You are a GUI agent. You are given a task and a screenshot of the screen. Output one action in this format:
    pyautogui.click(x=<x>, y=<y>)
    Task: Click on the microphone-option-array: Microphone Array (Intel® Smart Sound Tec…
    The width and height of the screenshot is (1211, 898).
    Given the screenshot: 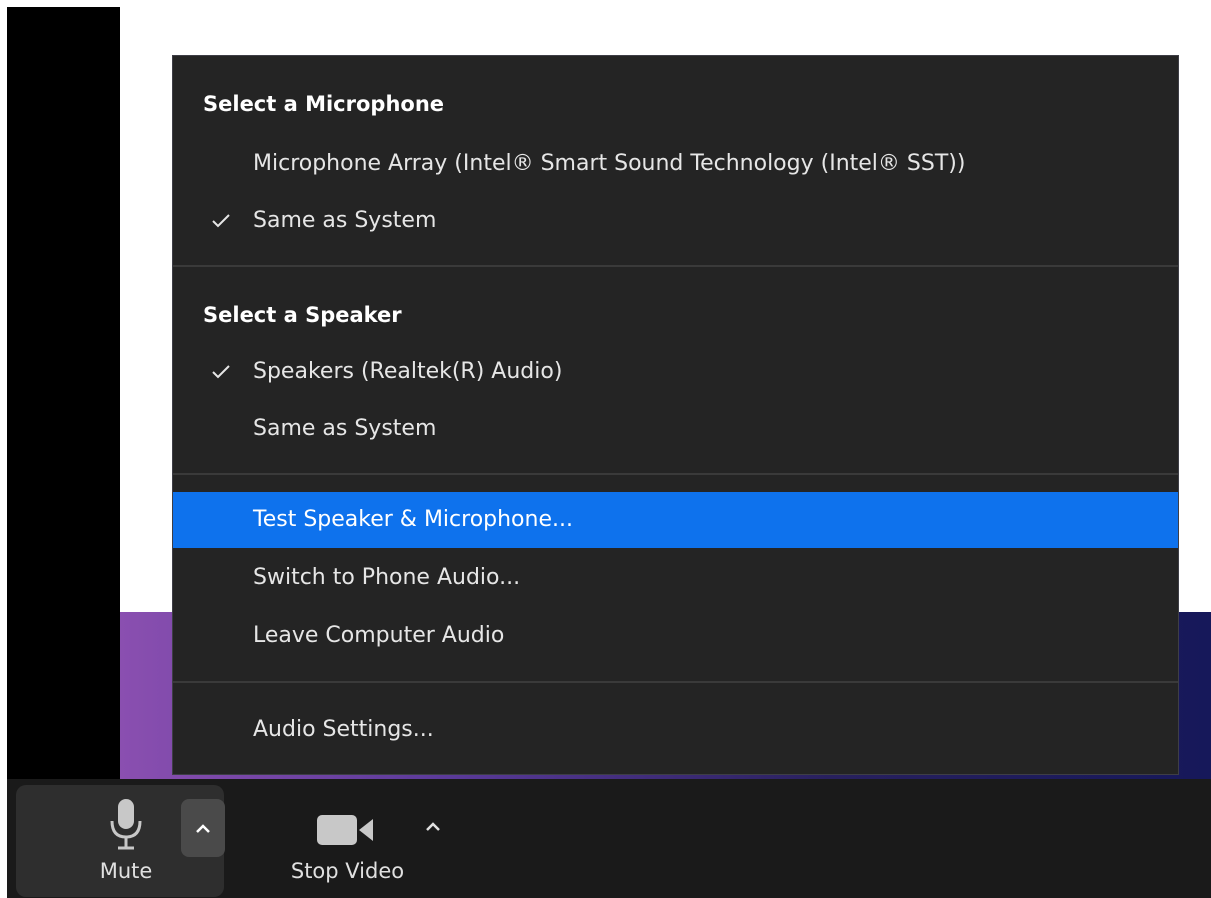 What is the action you would take?
    pyautogui.click(x=675, y=164)
    